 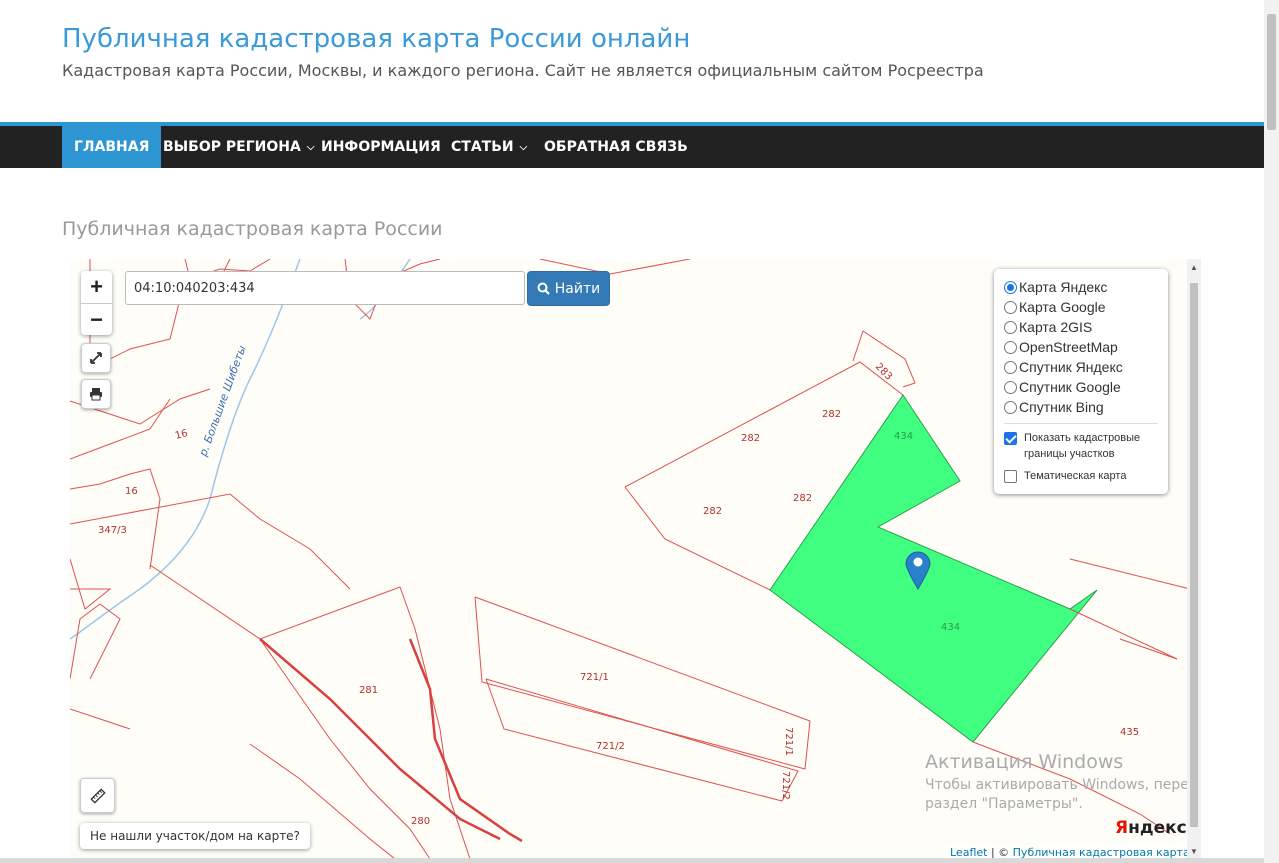 I want to click on bottom-scroll-strip, so click(x=632, y=860).